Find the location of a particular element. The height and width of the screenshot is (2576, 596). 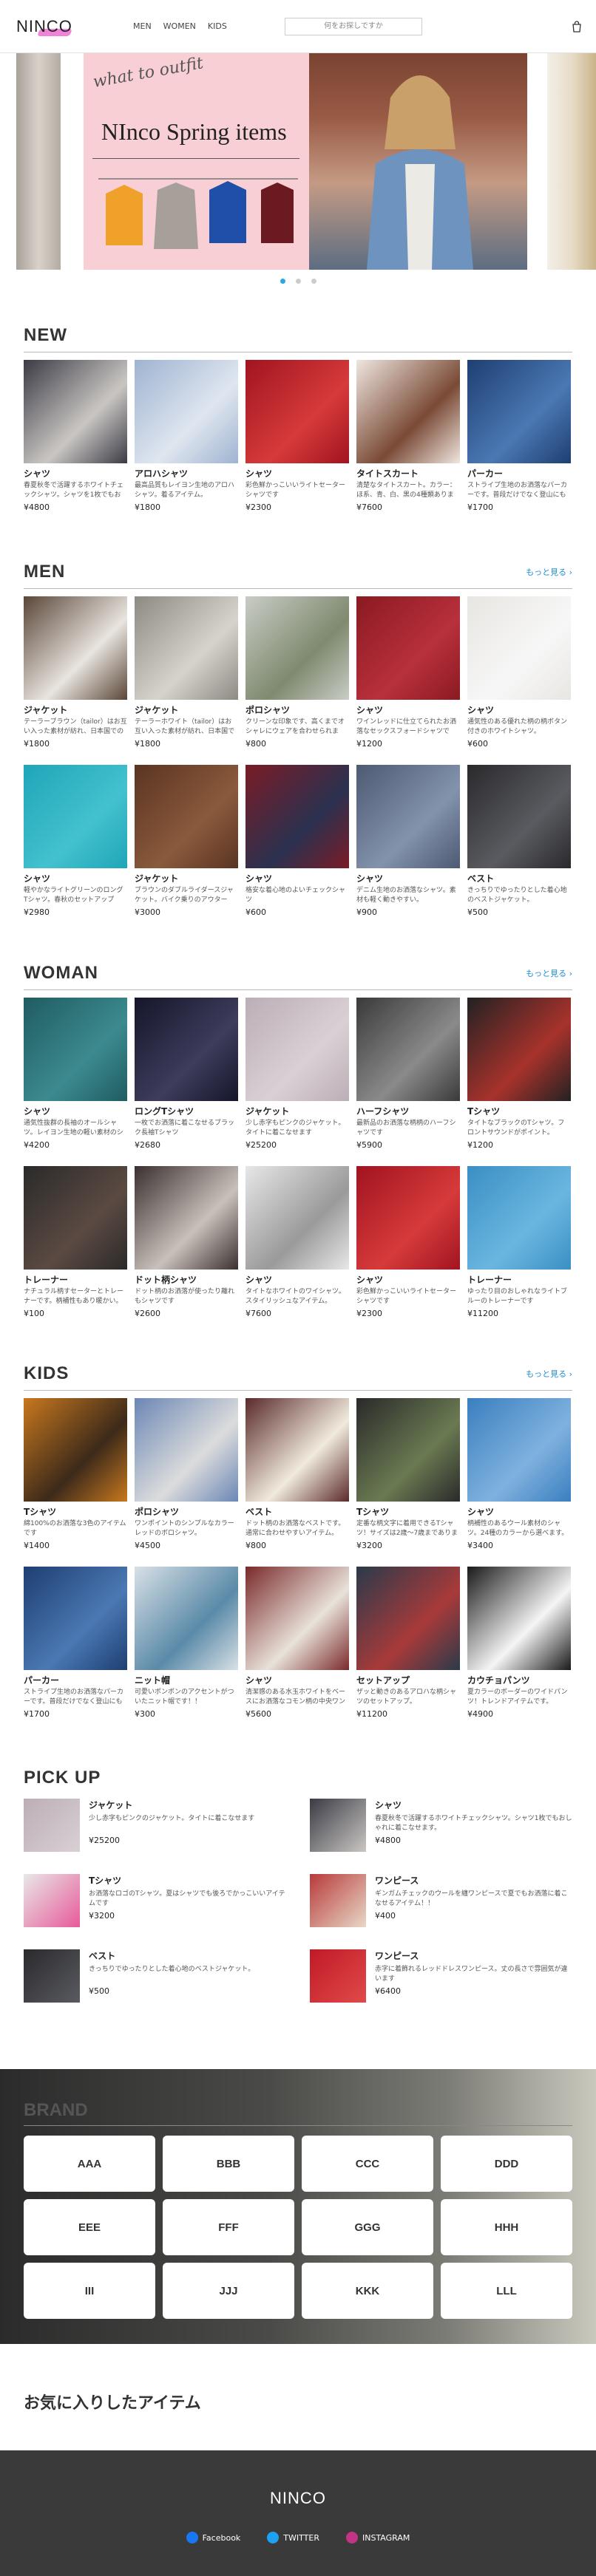

see-more-link: もっと見る › is located at coordinates (549, 572).